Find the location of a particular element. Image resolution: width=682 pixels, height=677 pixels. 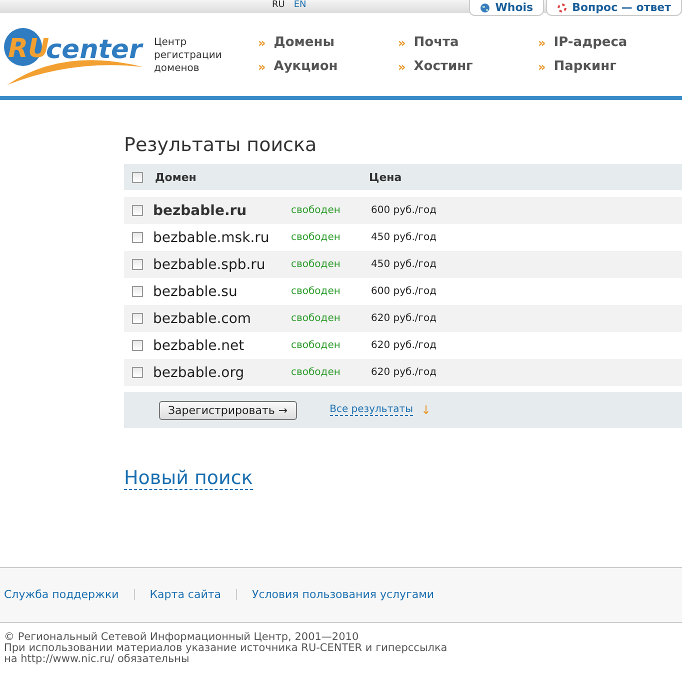

domain-name: bezbable.org is located at coordinates (199, 372).